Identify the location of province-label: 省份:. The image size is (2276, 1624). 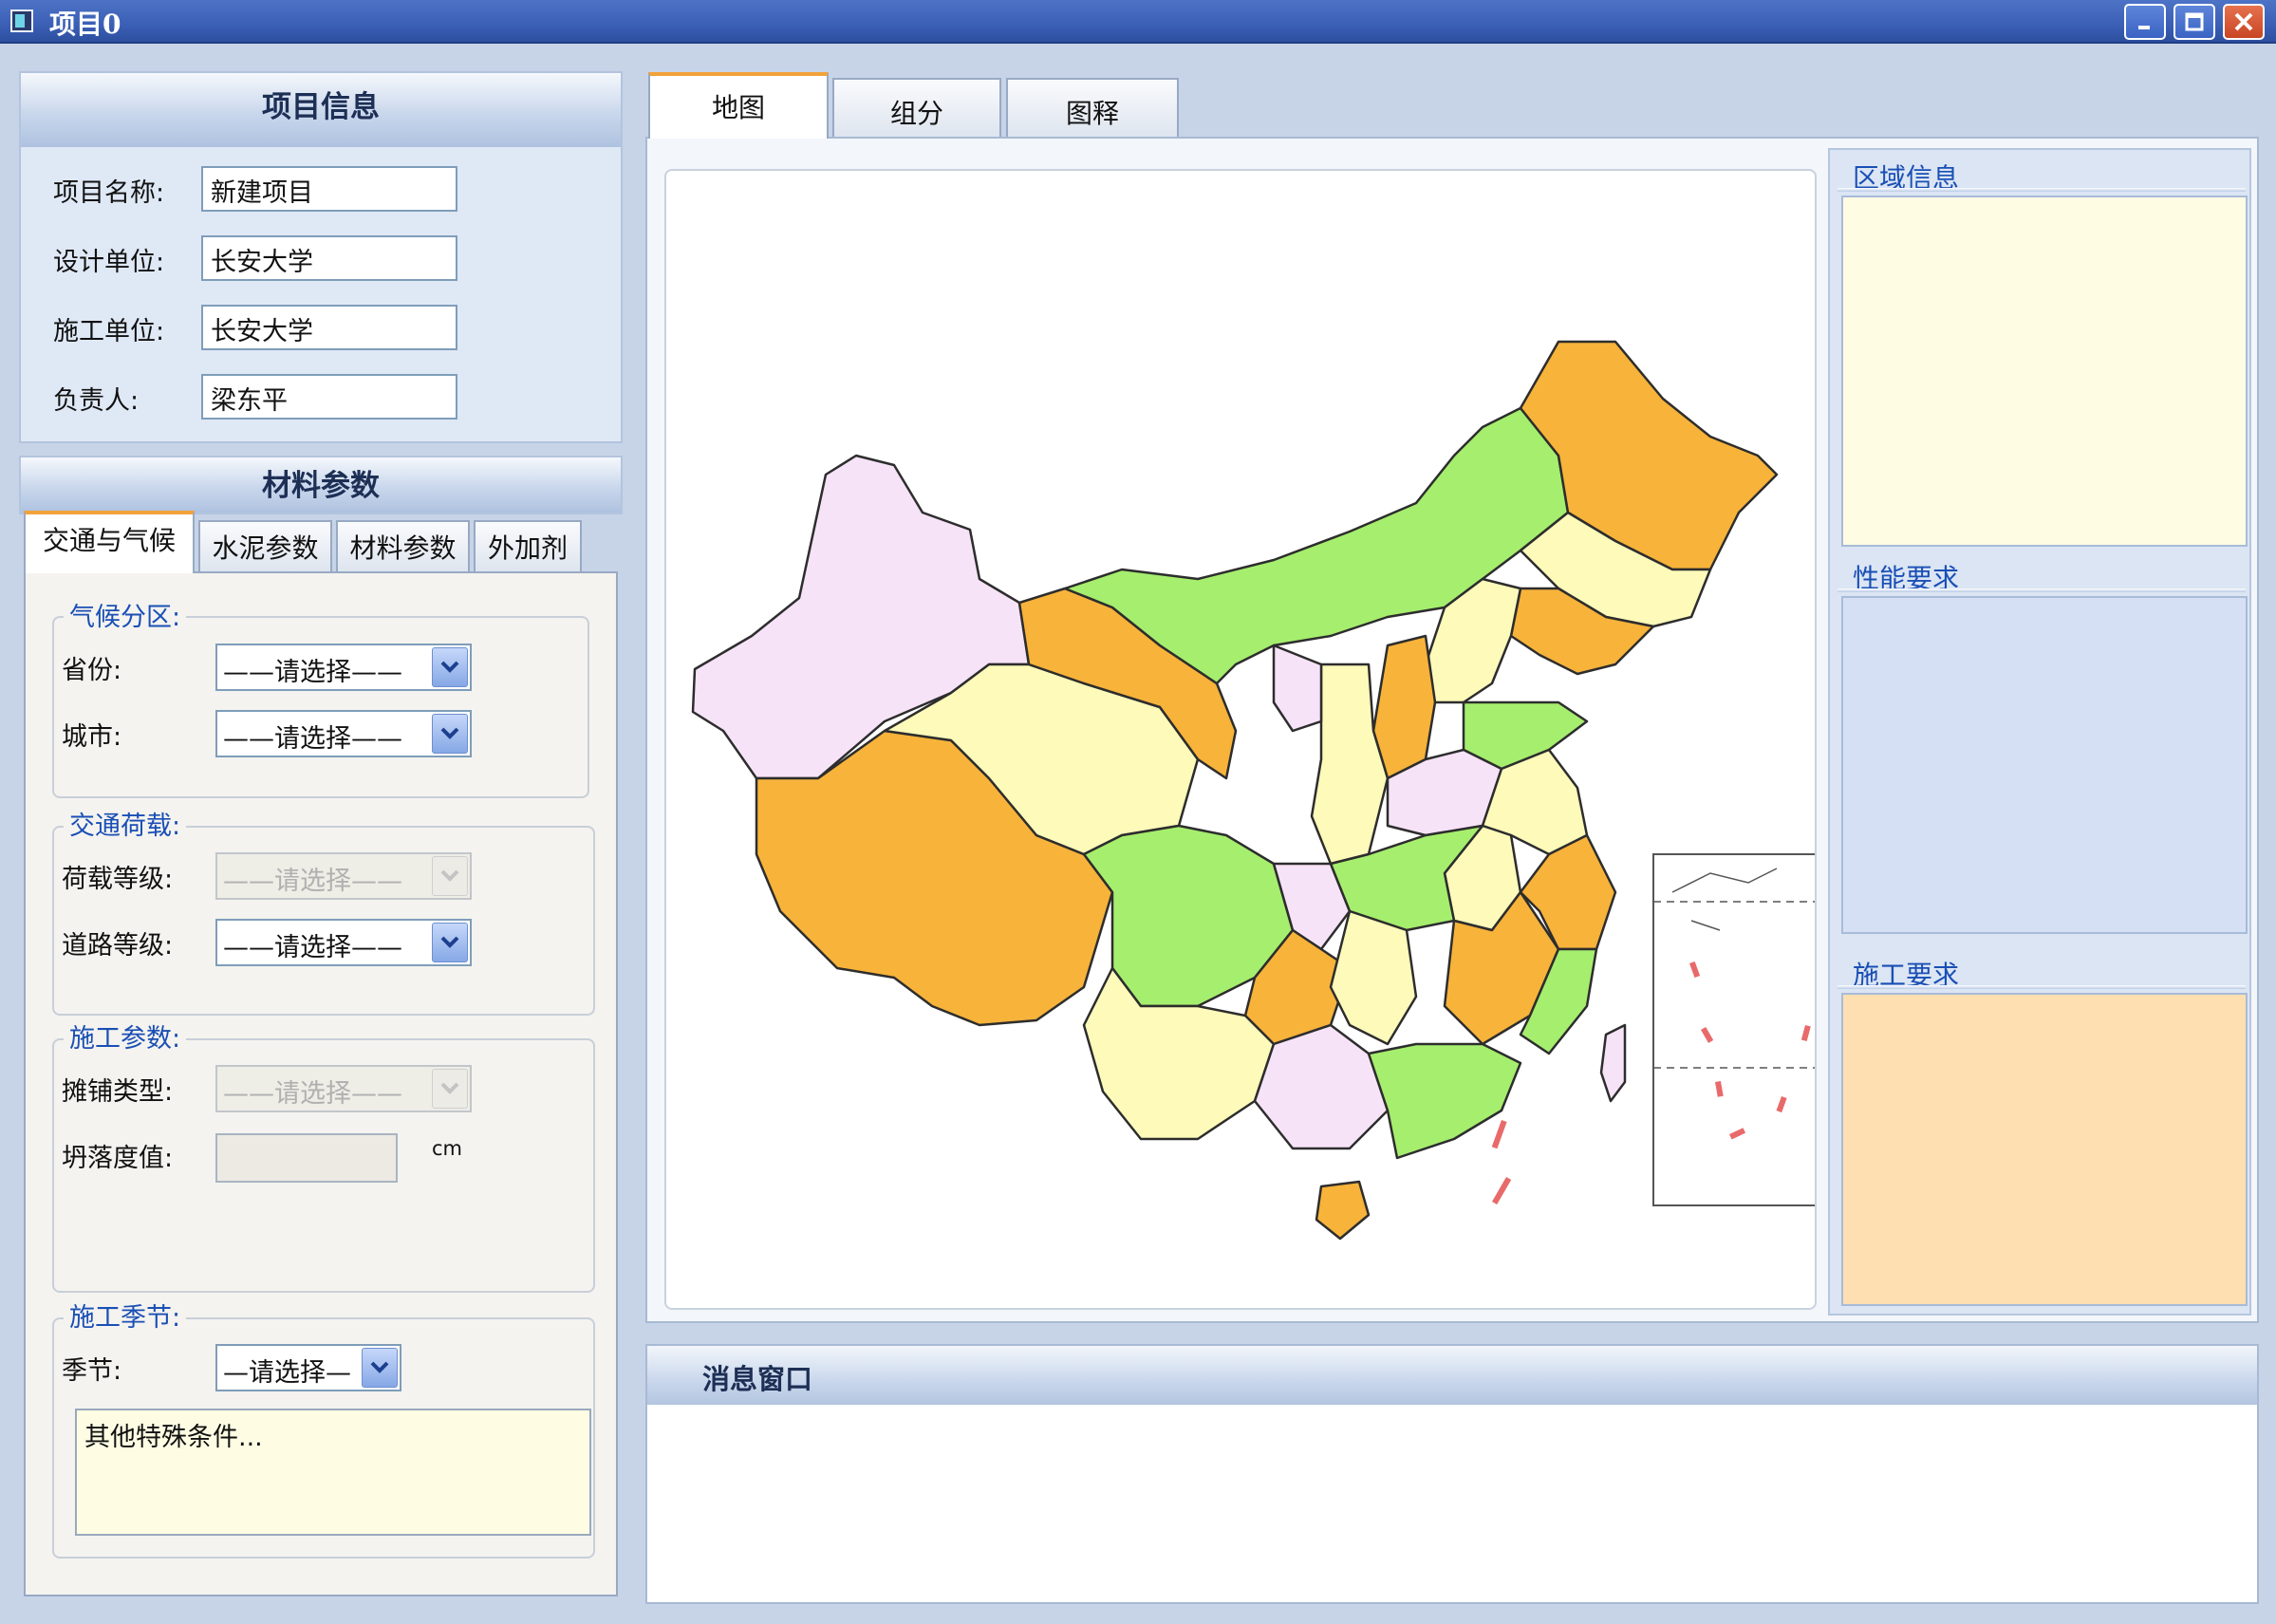
(92, 670).